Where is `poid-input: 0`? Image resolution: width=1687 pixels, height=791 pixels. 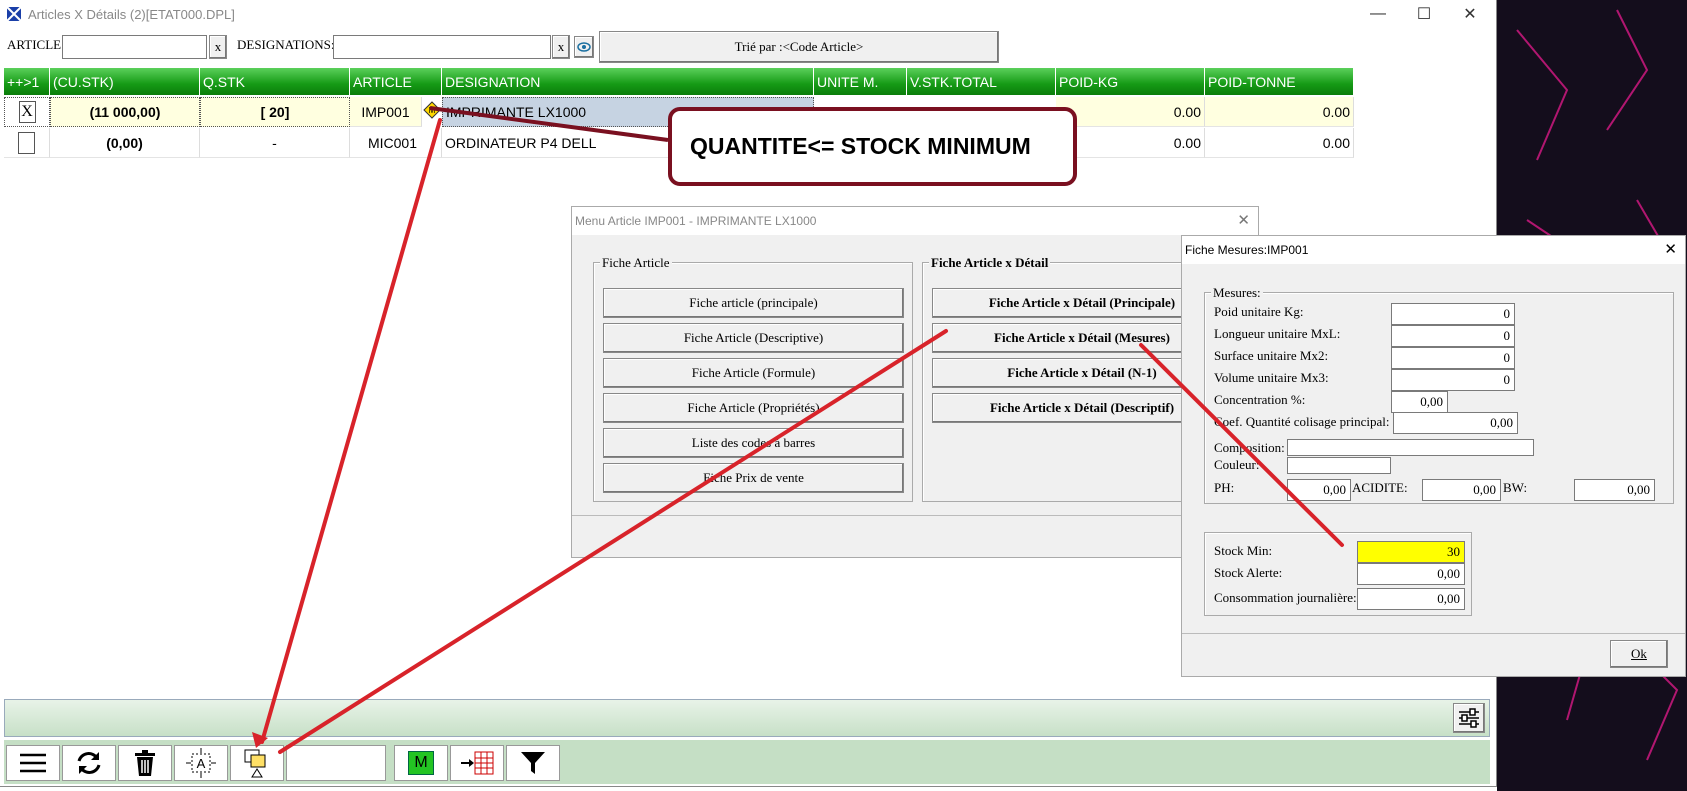 poid-input: 0 is located at coordinates (1453, 314).